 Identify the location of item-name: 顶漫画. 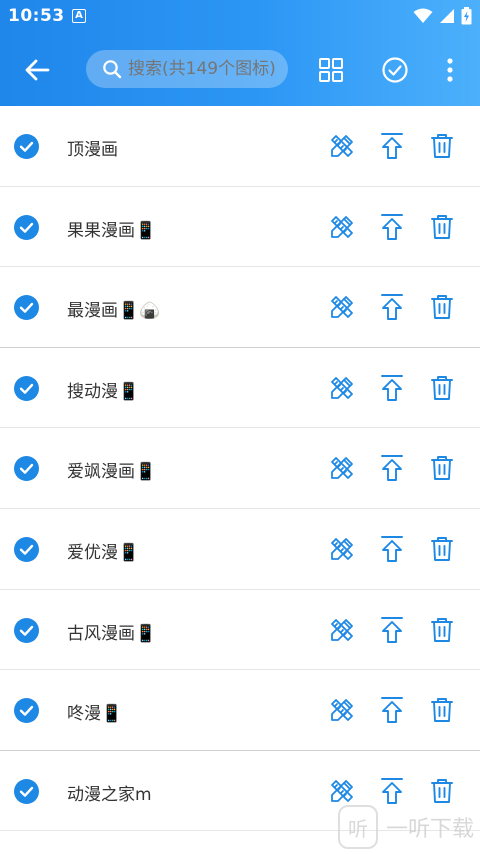
(92, 150).